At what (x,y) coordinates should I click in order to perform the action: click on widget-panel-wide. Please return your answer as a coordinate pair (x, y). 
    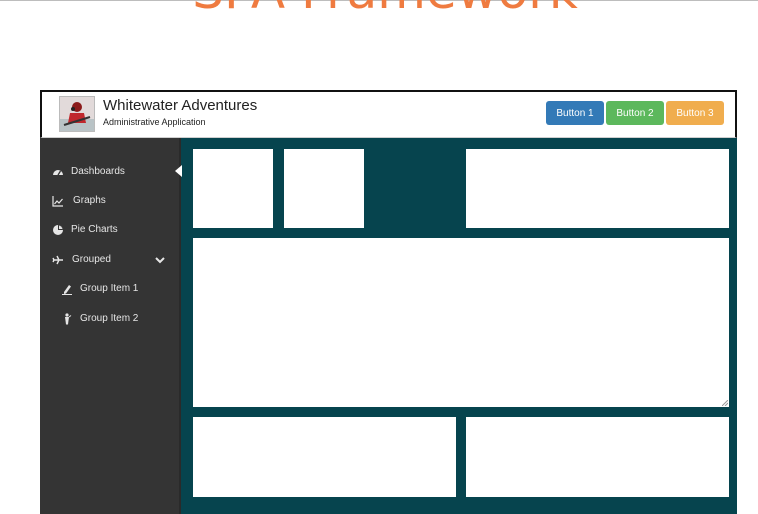
    Looking at the image, I should click on (597, 188).